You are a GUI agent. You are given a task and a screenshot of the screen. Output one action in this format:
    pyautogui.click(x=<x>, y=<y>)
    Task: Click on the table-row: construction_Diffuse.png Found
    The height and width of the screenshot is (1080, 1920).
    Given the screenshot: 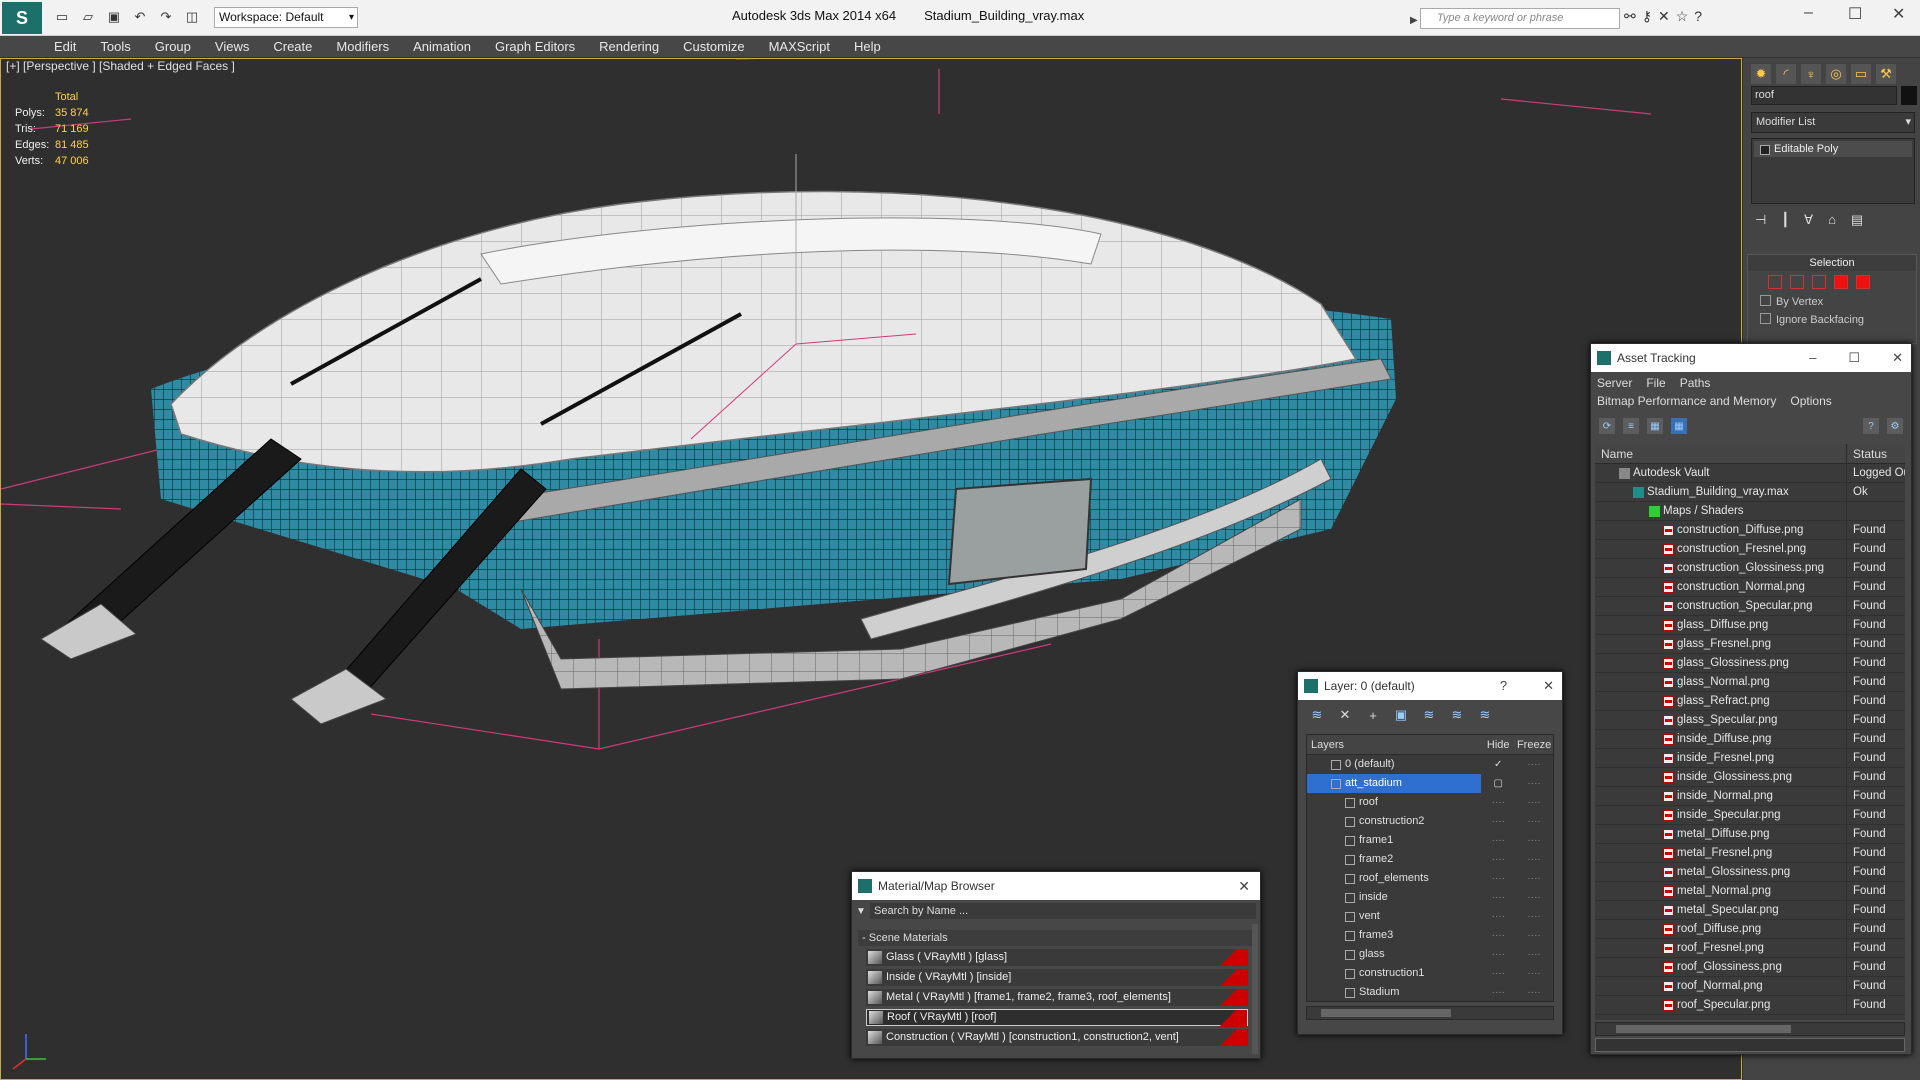 What is the action you would take?
    pyautogui.click(x=1750, y=530)
    